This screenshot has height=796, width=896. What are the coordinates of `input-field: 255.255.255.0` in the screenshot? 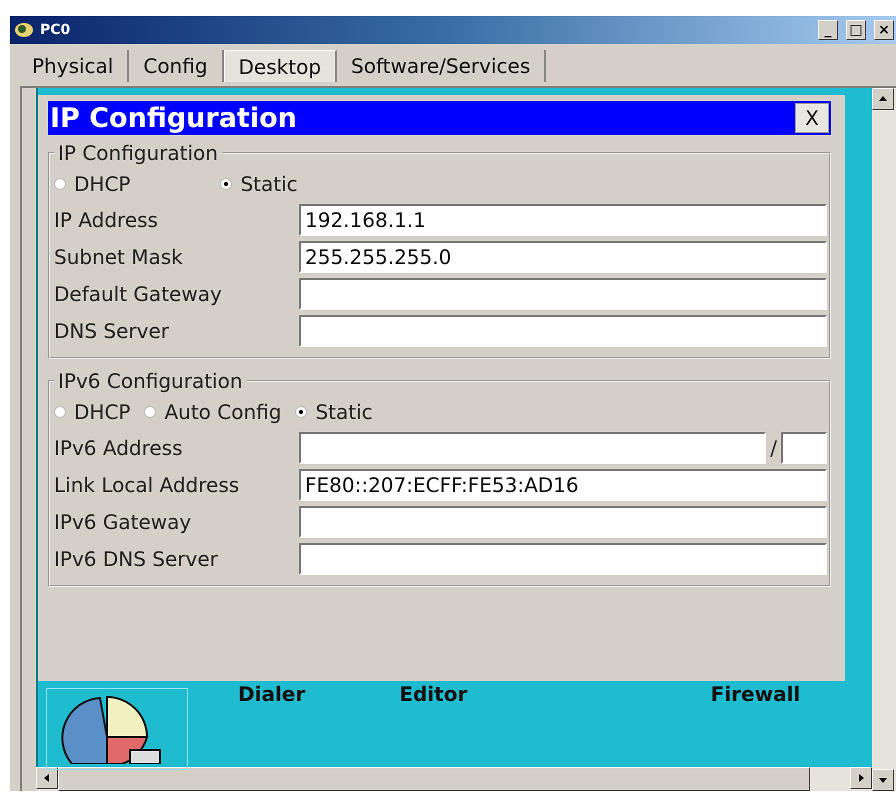 It's located at (563, 256).